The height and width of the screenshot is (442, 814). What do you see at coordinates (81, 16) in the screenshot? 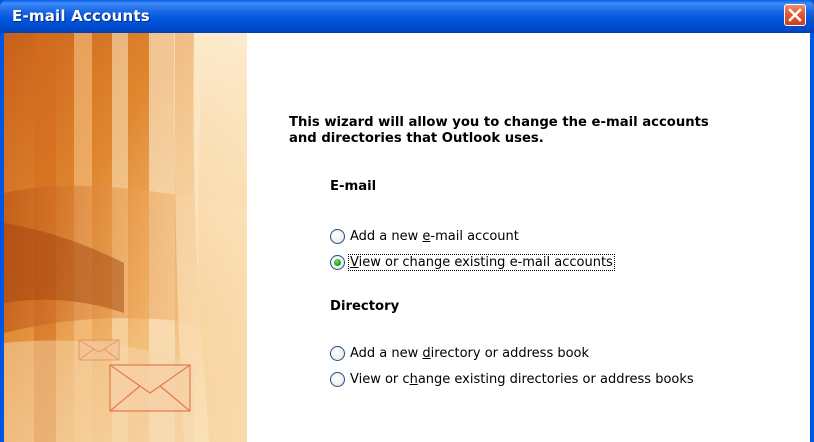
I see `window-title: E-mail Accounts` at bounding box center [81, 16].